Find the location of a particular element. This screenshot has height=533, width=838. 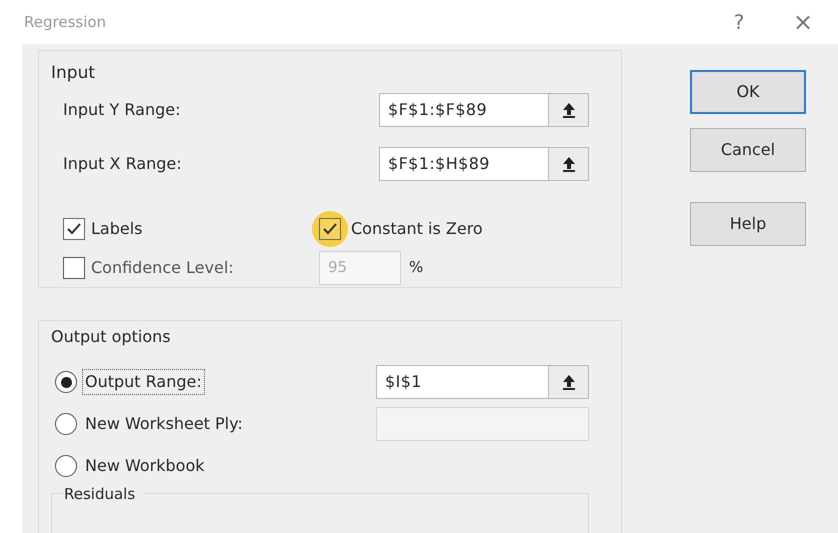

close-button: × is located at coordinates (803, 22).